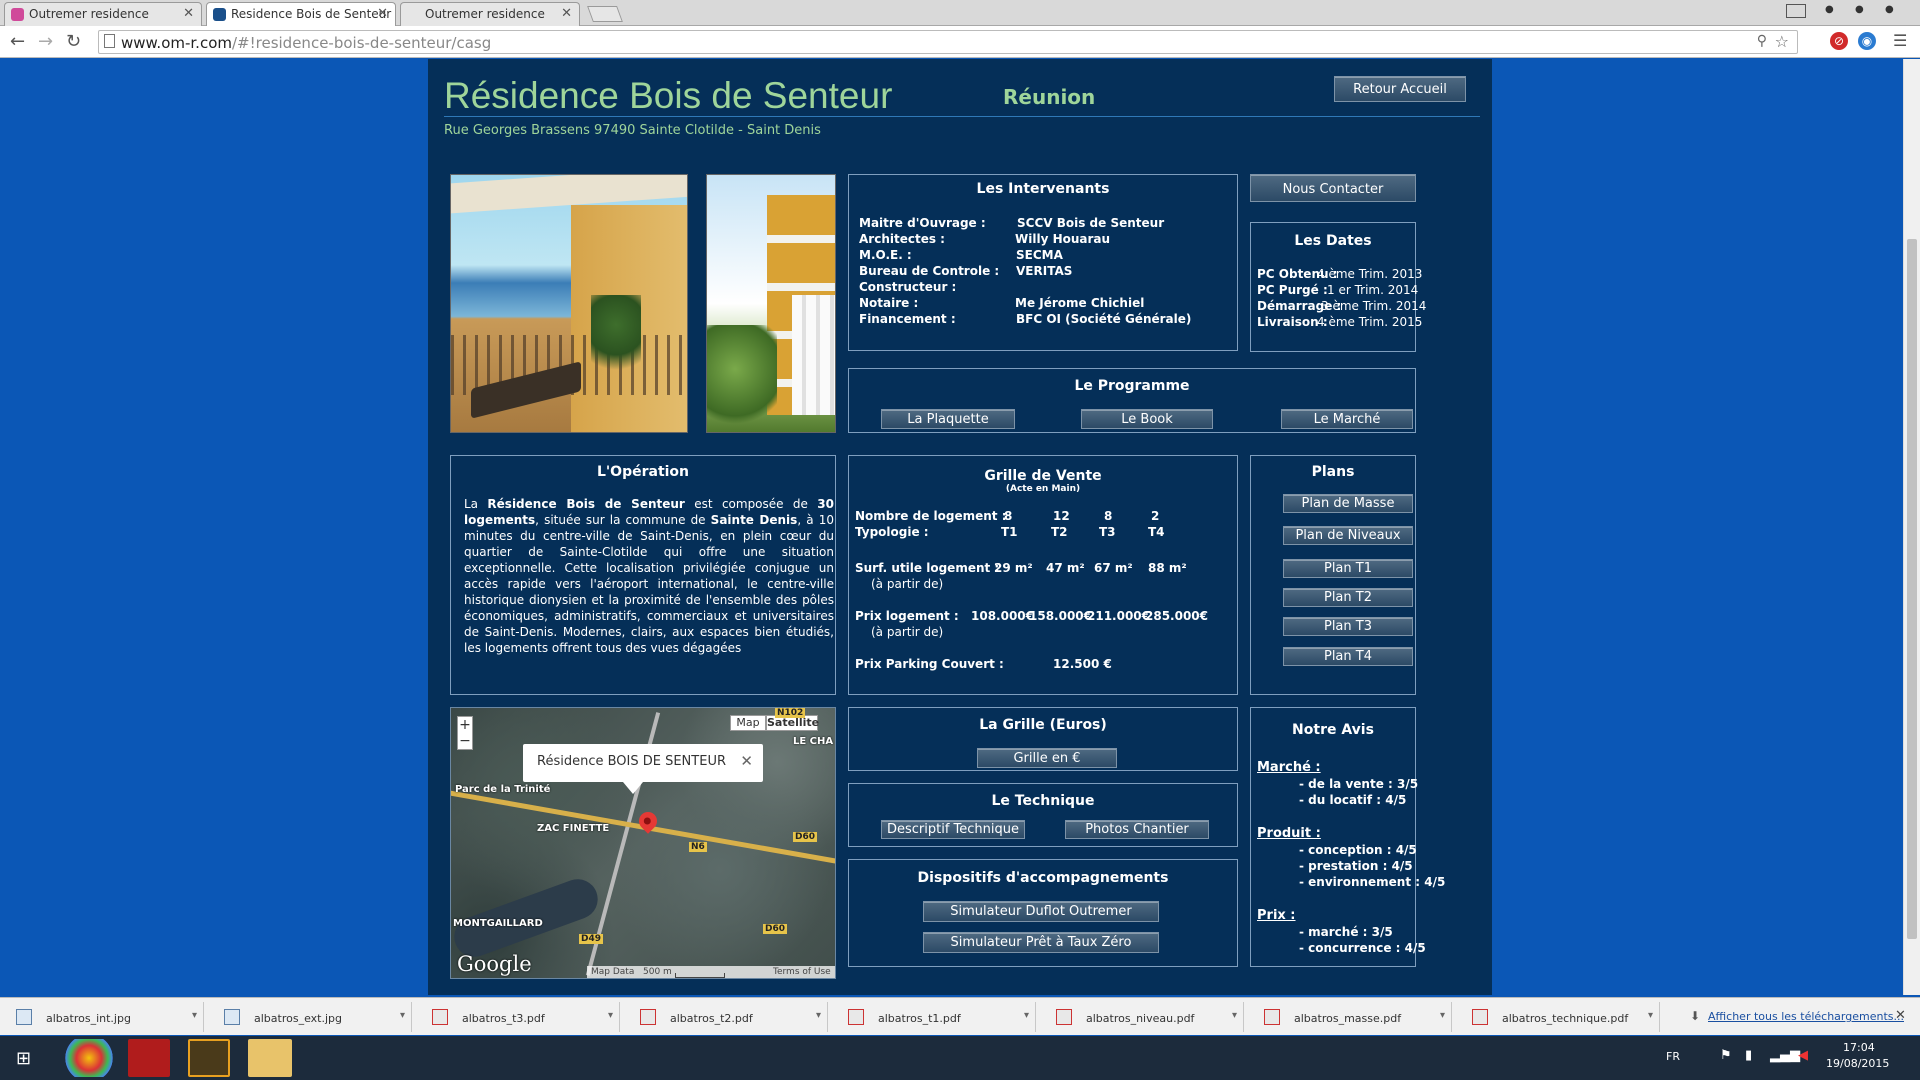  I want to click on reload-icon: ↻, so click(73, 41).